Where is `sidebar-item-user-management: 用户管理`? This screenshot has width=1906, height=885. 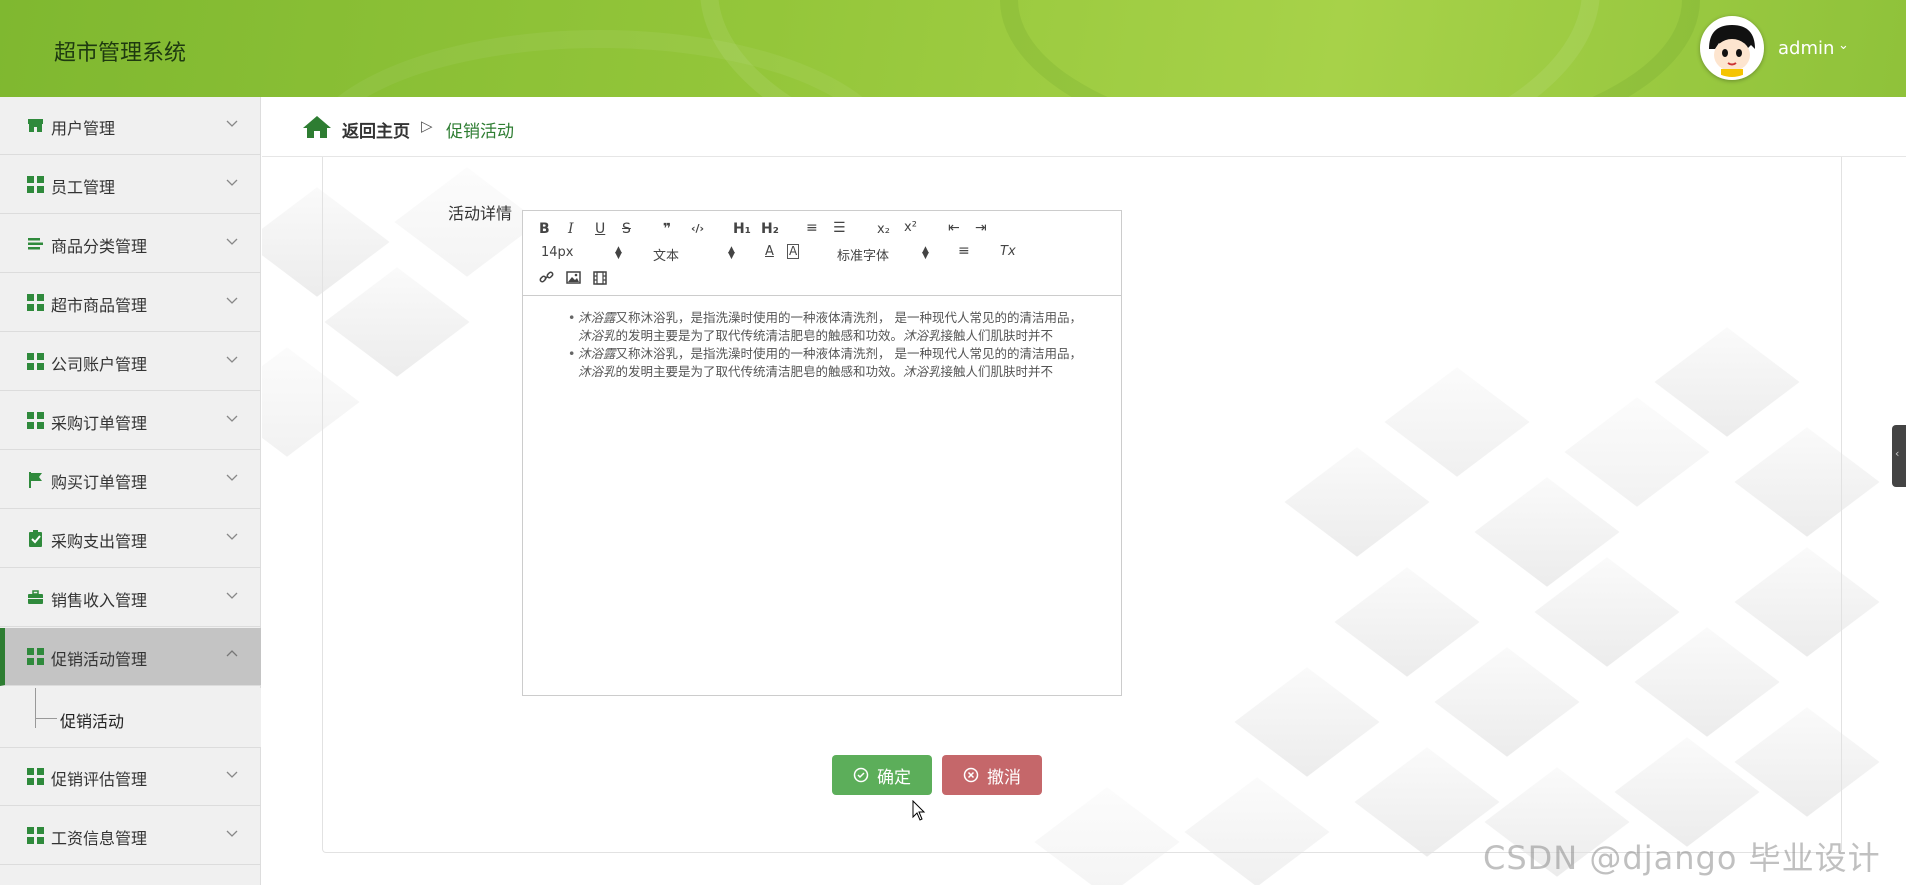 sidebar-item-user-management: 用户管理 is located at coordinates (130, 126).